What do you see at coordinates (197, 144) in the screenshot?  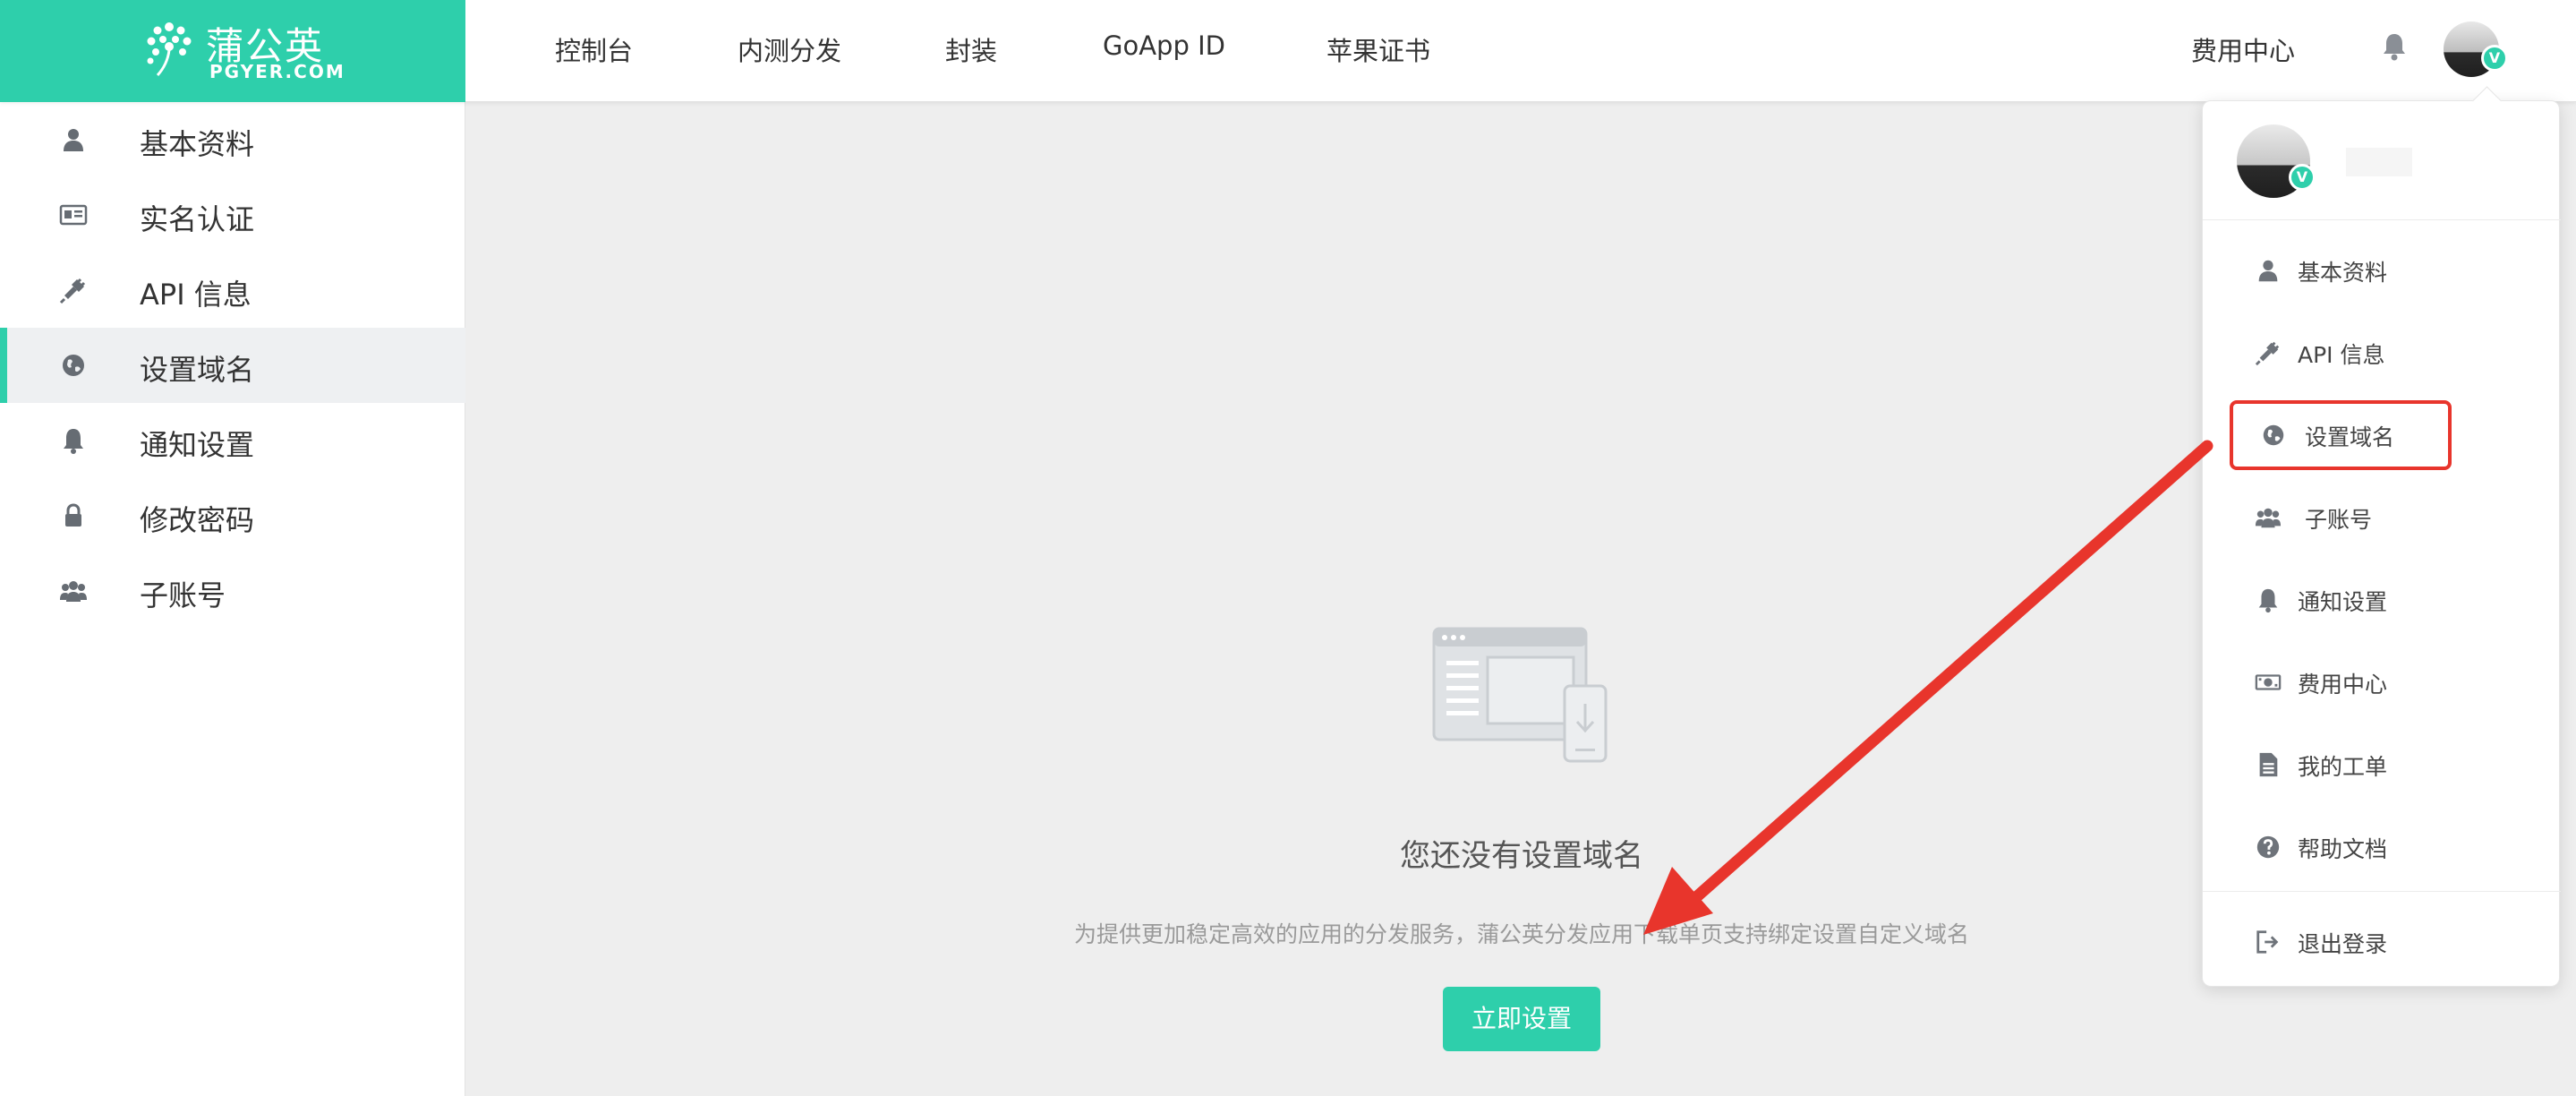 I see `sidebar-item-label: 基本资料` at bounding box center [197, 144].